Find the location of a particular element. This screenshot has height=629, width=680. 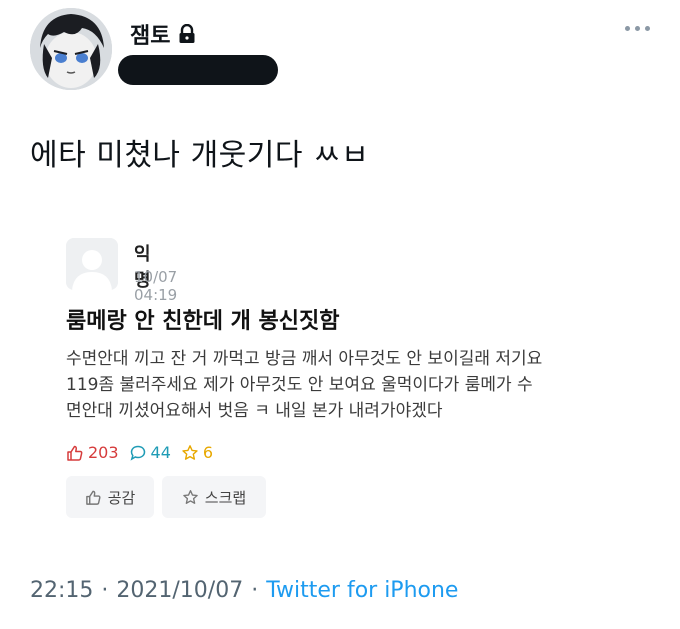

comments-stat: 44 is located at coordinates (150, 452).